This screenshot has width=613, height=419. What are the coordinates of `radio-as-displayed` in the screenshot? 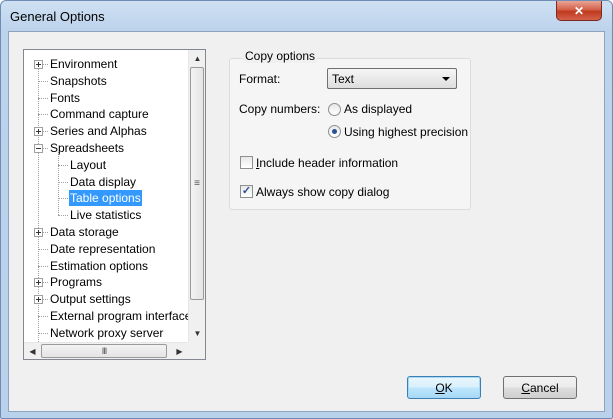 It's located at (334, 109).